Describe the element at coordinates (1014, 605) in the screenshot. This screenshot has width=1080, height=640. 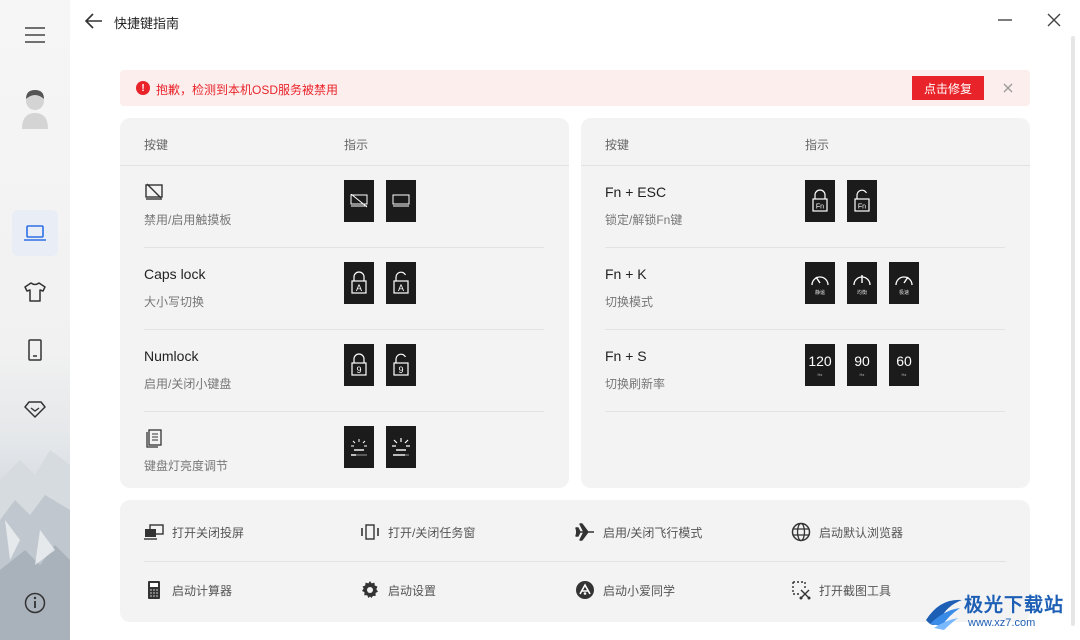
I see `watermark-name: 极光下载站` at that location.